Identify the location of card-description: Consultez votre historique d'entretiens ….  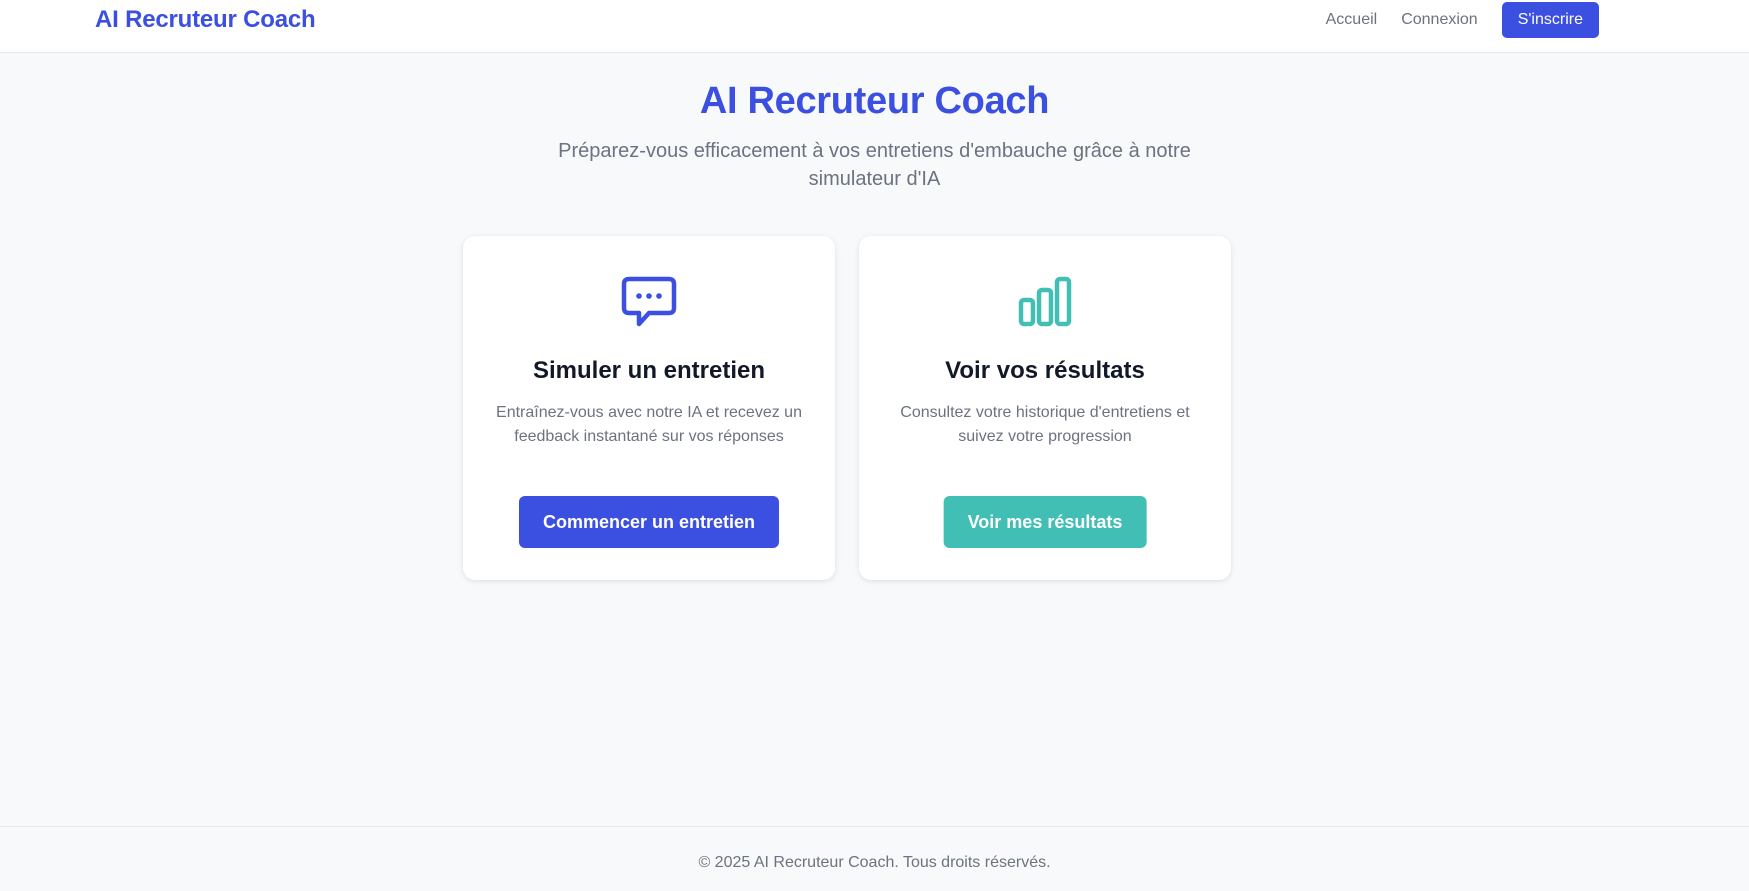
(1045, 424).